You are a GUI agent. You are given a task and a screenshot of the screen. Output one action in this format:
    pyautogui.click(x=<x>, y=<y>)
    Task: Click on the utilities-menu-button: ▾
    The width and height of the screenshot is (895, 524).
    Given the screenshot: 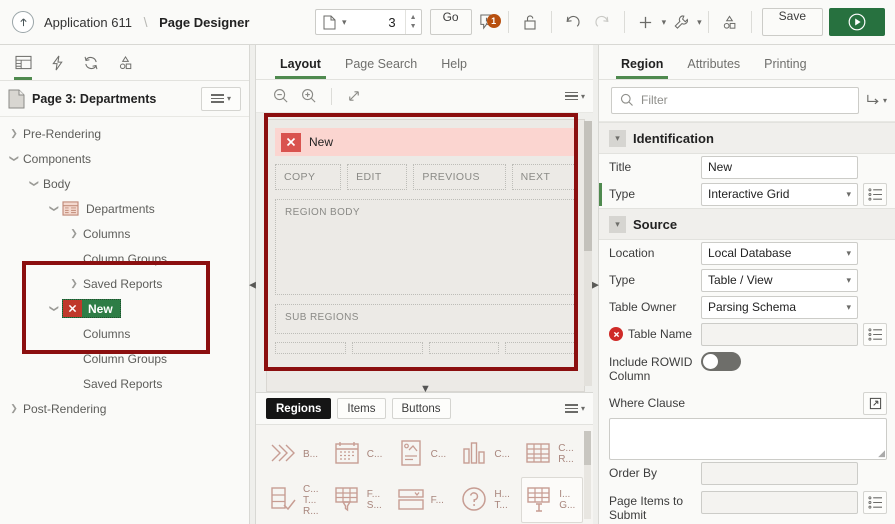 What is the action you would take?
    pyautogui.click(x=684, y=22)
    